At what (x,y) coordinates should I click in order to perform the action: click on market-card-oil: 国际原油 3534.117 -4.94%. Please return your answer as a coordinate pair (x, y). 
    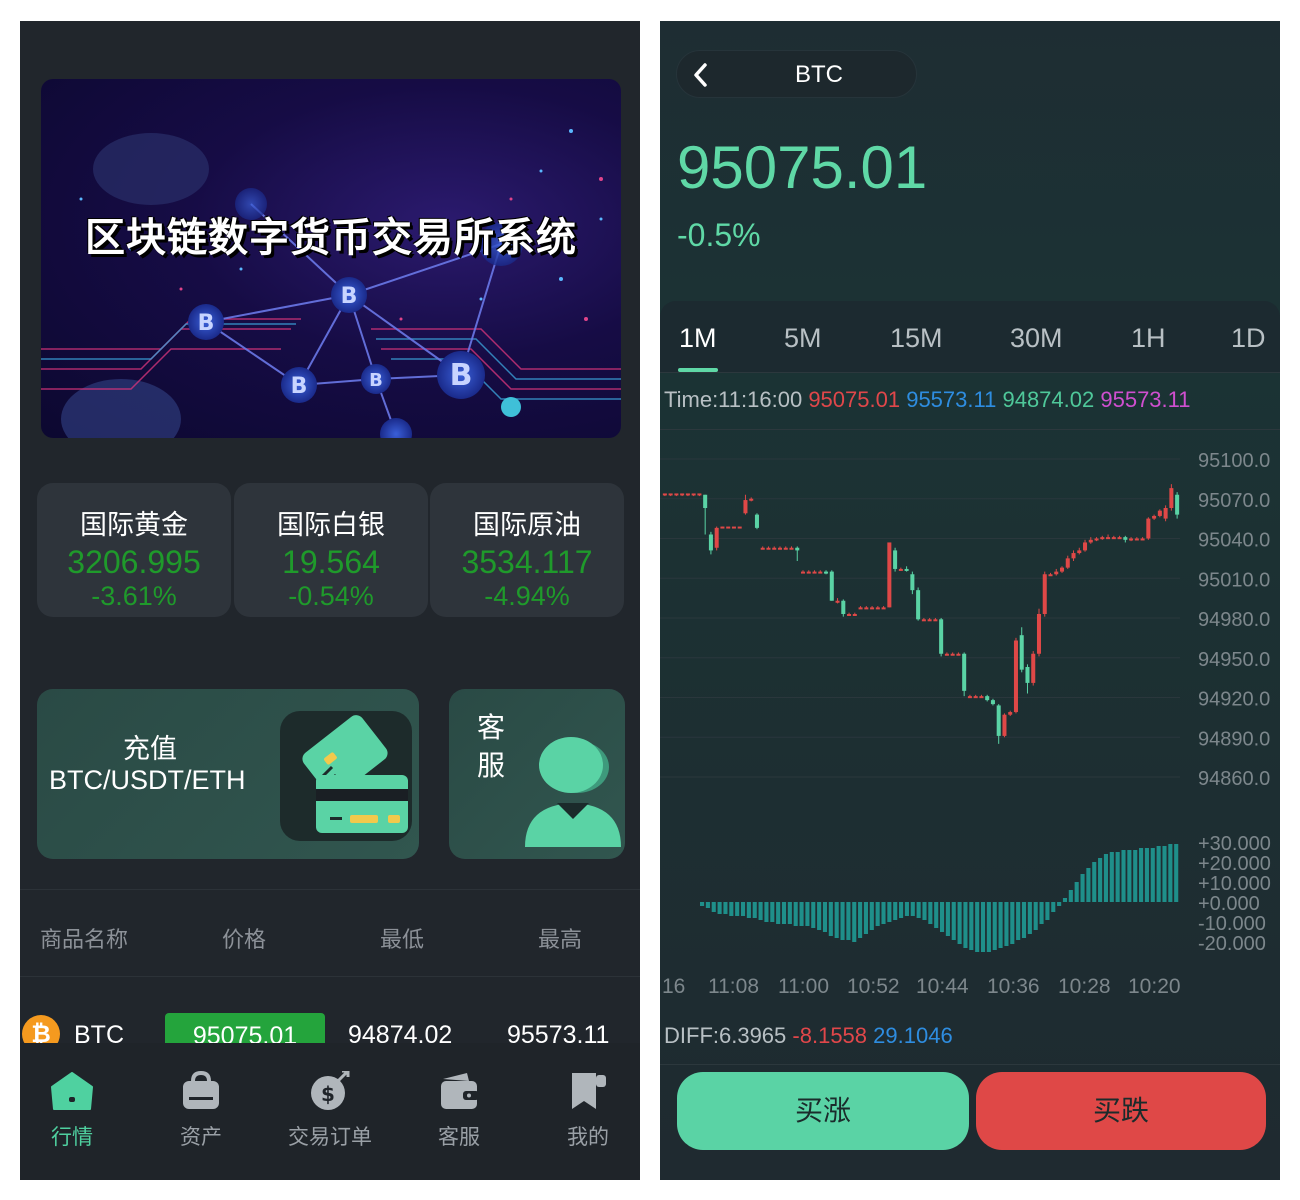
    Looking at the image, I should click on (527, 550).